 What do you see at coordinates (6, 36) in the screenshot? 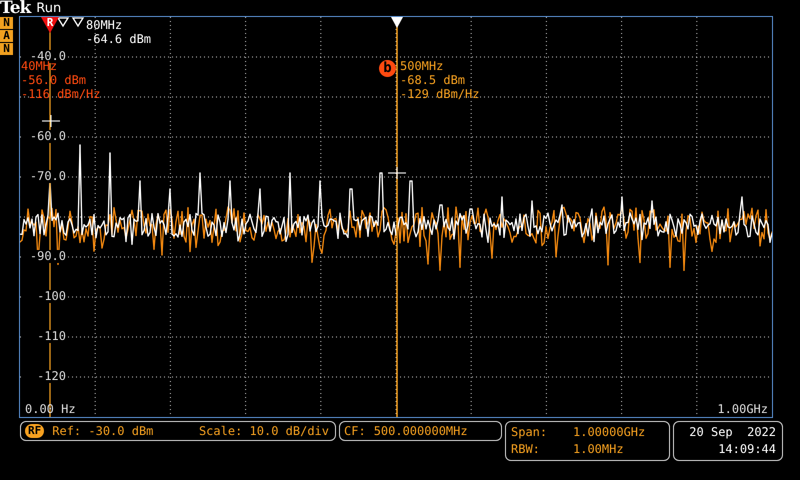
I see `side-badge: A` at bounding box center [6, 36].